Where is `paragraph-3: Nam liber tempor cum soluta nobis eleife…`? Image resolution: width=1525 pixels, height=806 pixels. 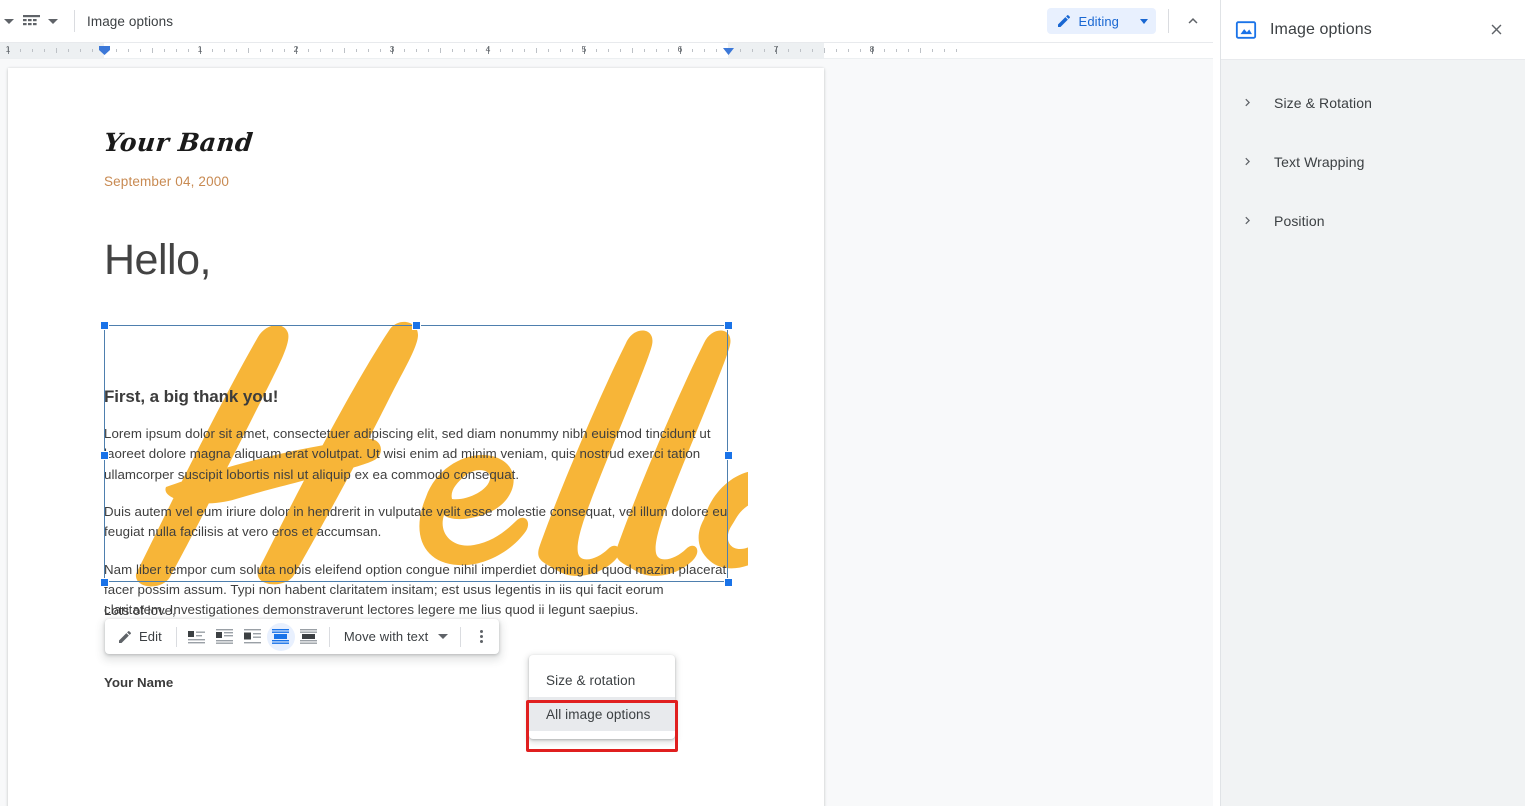 paragraph-3: Nam liber tempor cum soluta nobis eleife… is located at coordinates (415, 589).